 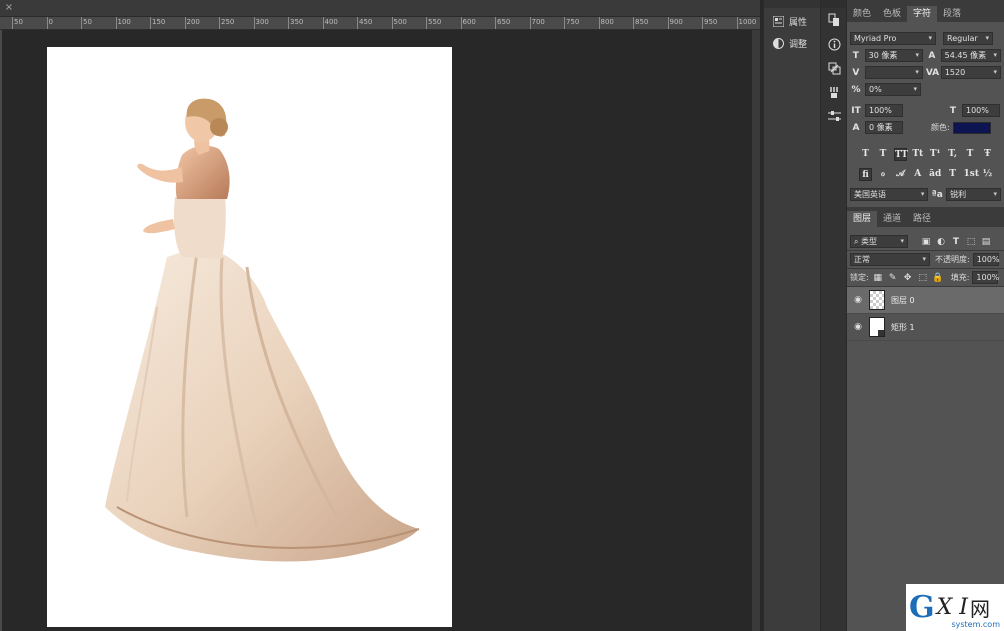 I want to click on font-style-select: Regular ▾, so click(x=968, y=38).